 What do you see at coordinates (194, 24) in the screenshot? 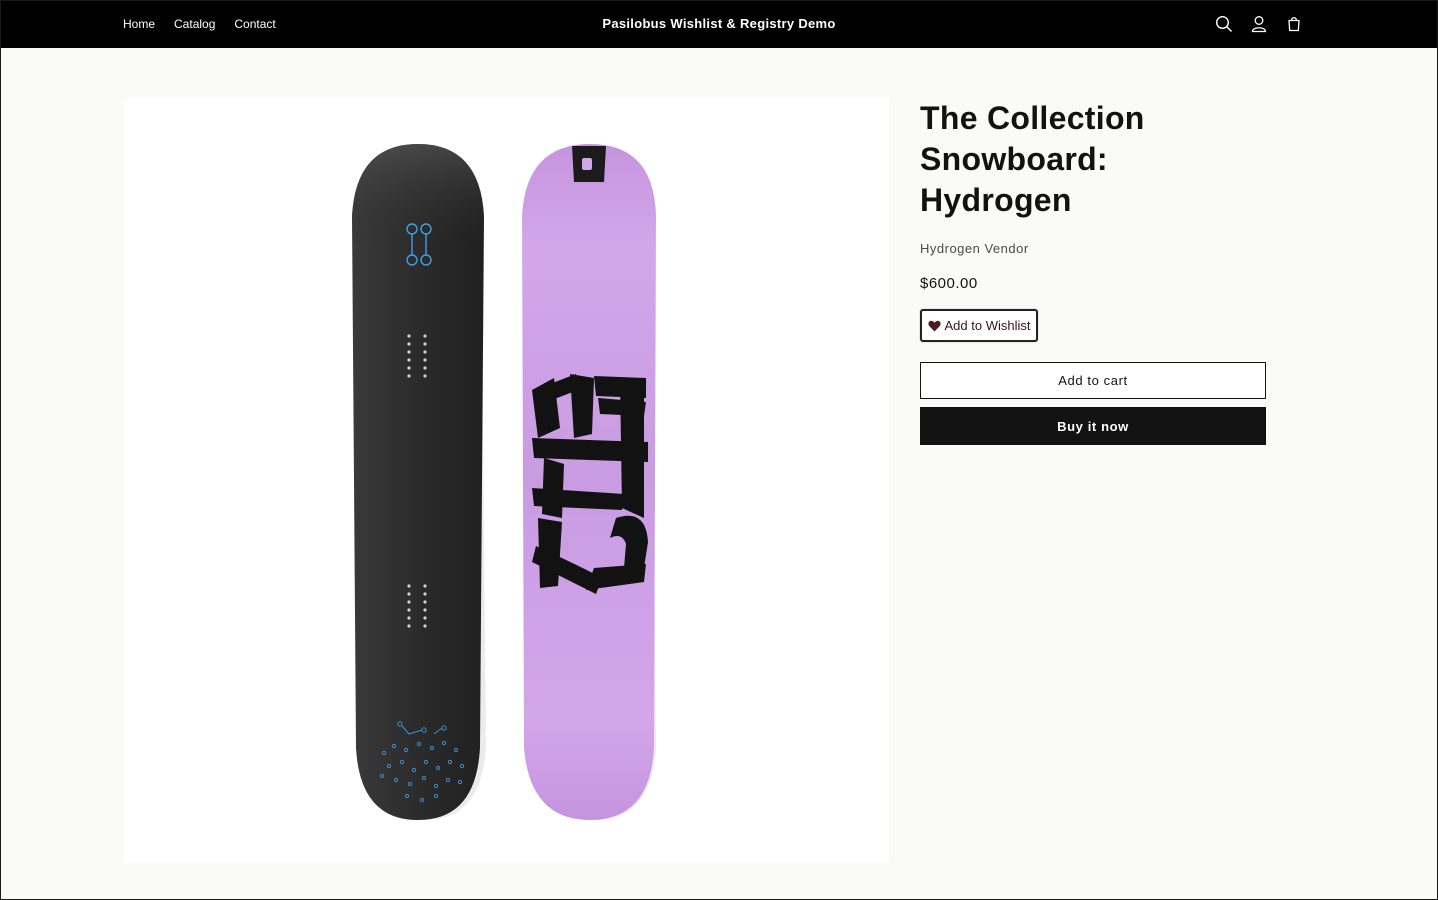
I see `nav-link-catalog: Catalog` at bounding box center [194, 24].